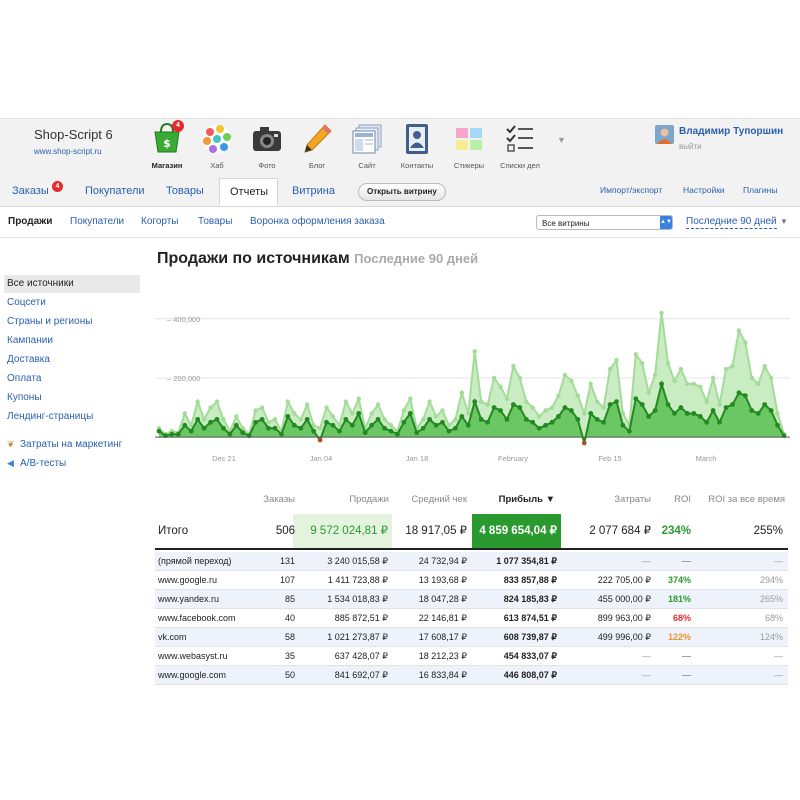 The image size is (800, 800). I want to click on col-sales: Продажи, so click(347, 500).